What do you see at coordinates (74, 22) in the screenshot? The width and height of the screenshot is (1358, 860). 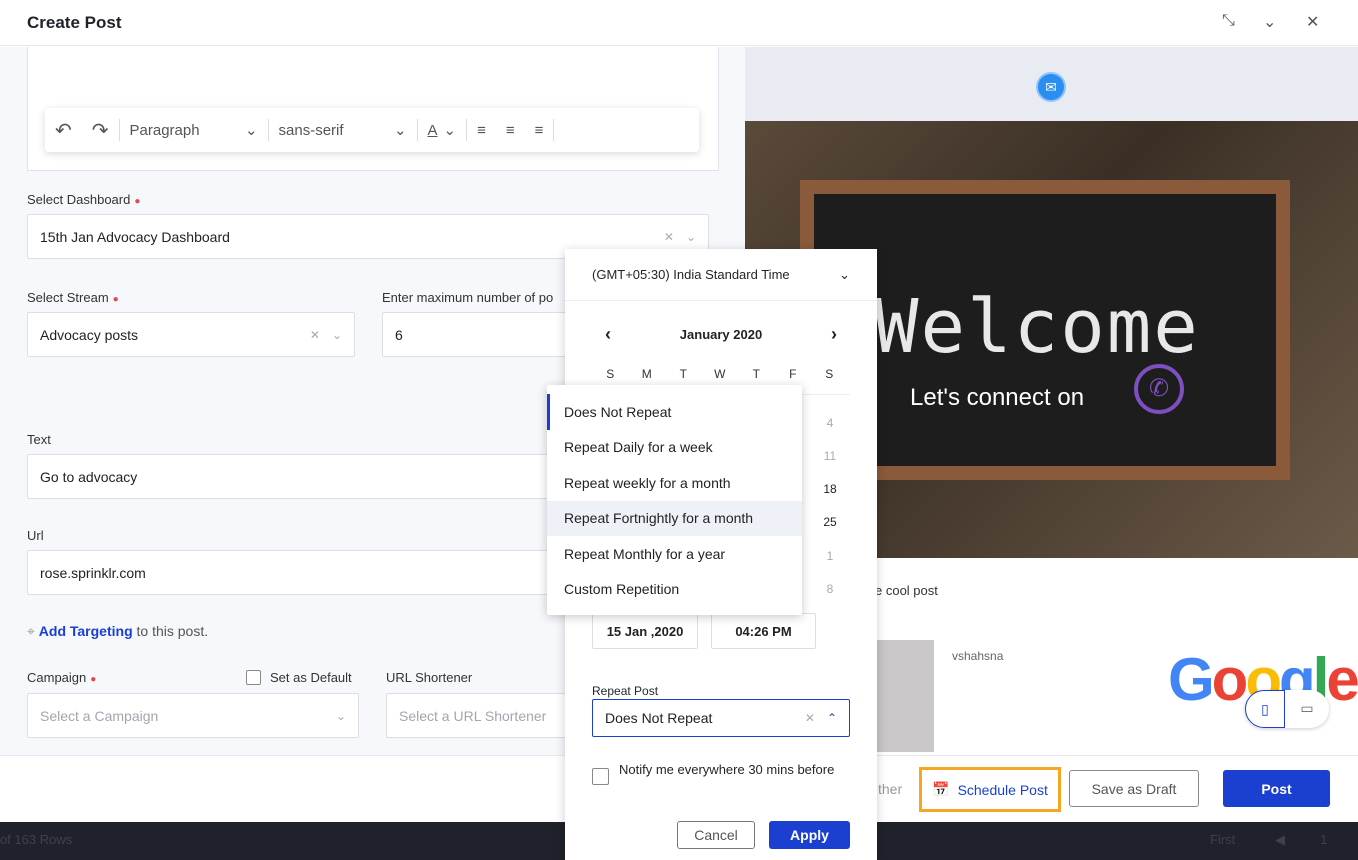 I see `dialog-title: Create Post` at bounding box center [74, 22].